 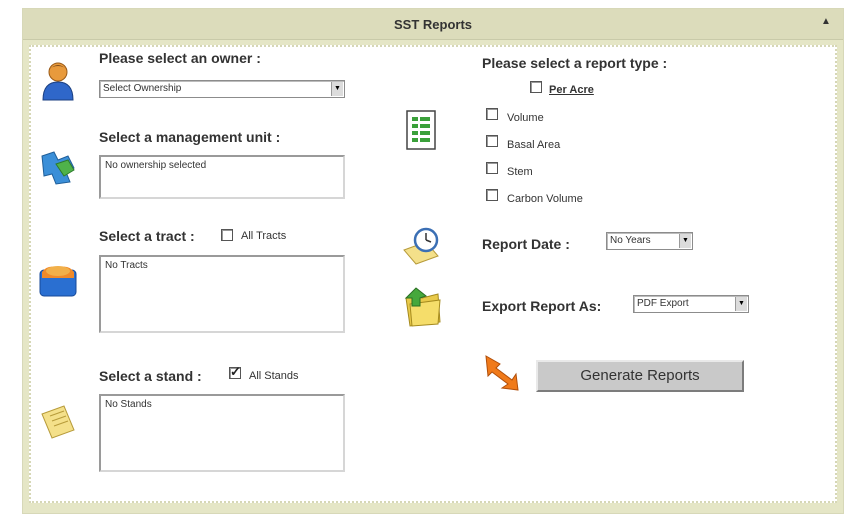 I want to click on puzzle-icon, so click(x=58, y=168).